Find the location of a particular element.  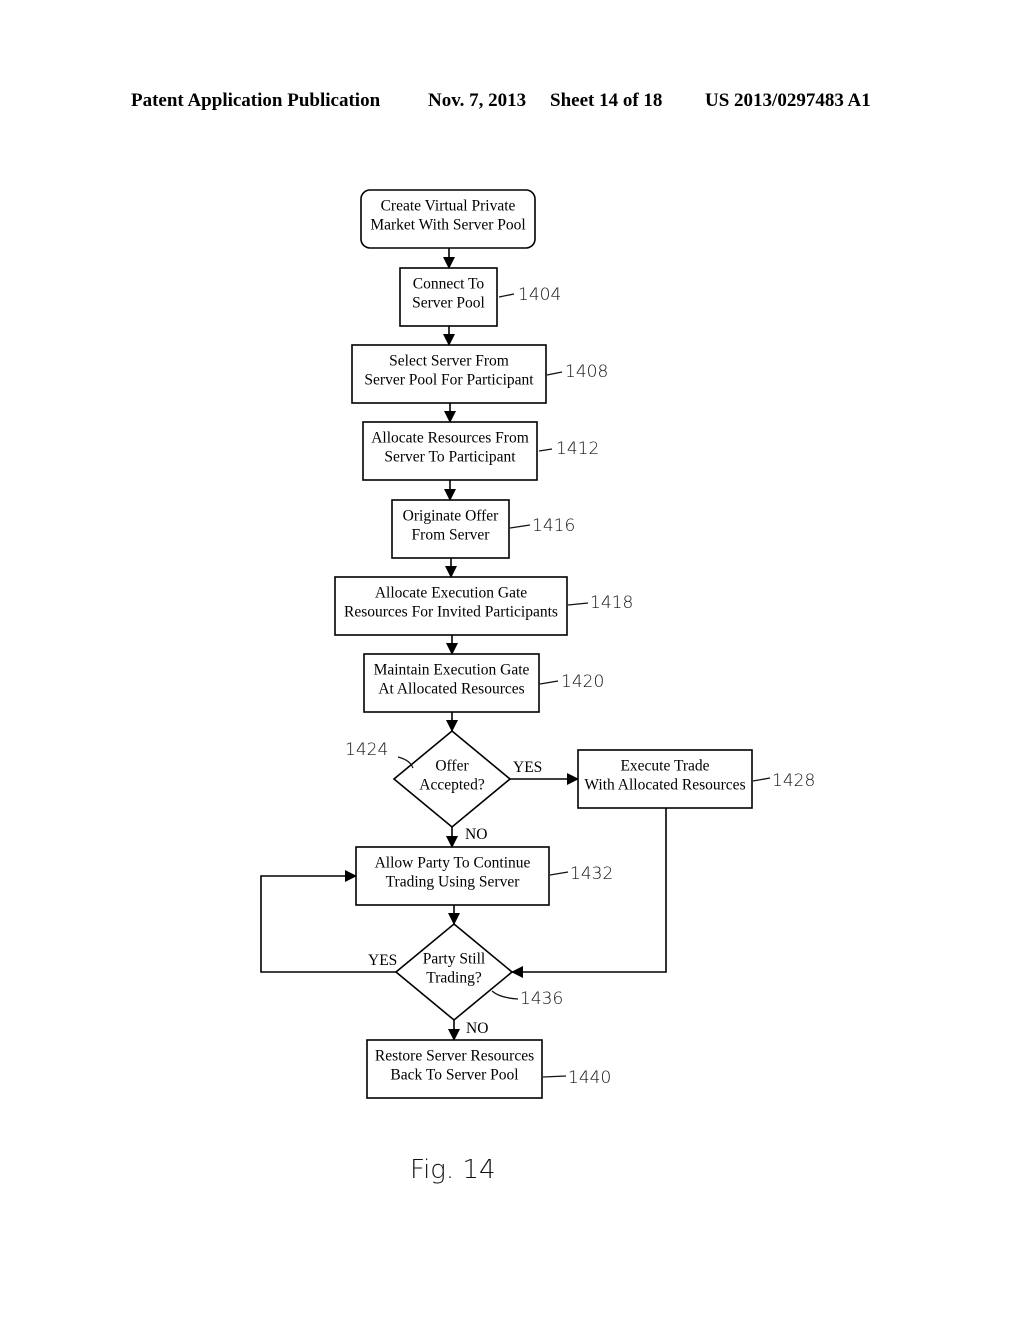

reference-numeral: 1440 is located at coordinates (589, 1078).